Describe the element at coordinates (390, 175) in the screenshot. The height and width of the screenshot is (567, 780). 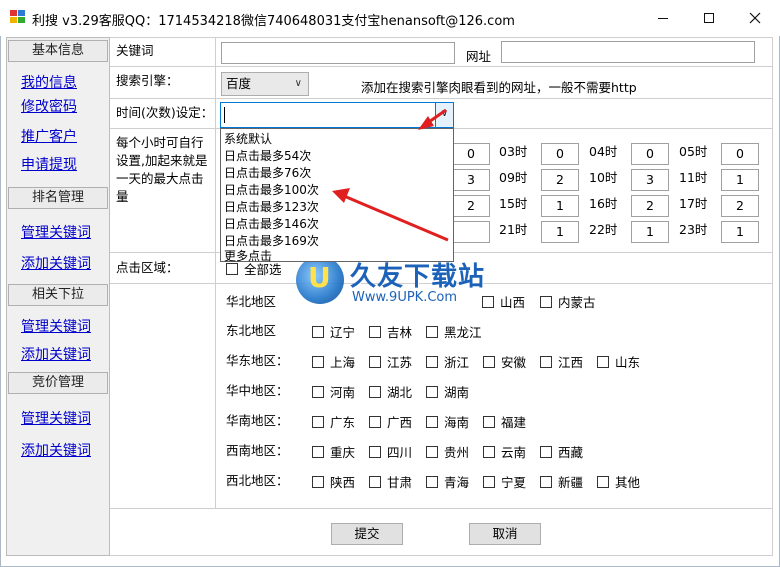
I see `annotation-arrows` at that location.